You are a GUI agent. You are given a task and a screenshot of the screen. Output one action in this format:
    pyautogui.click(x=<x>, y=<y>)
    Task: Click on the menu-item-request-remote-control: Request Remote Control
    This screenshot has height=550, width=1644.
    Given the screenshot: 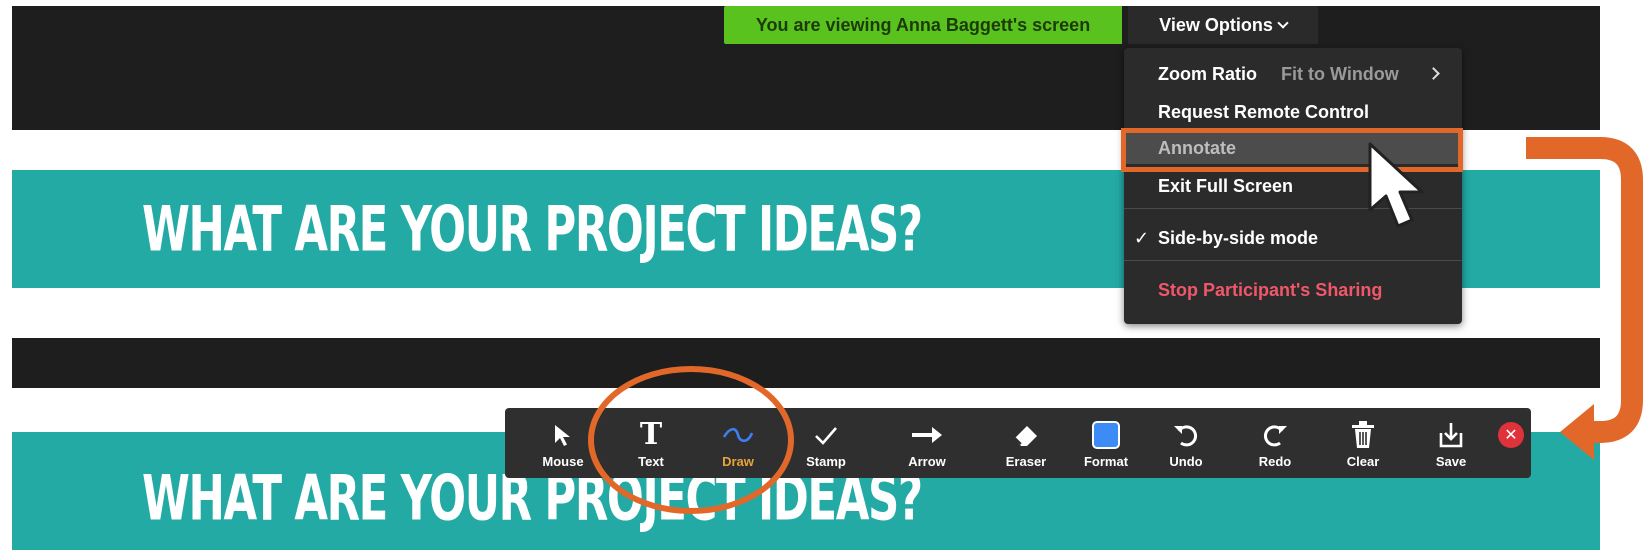 What is the action you would take?
    pyautogui.click(x=1293, y=112)
    